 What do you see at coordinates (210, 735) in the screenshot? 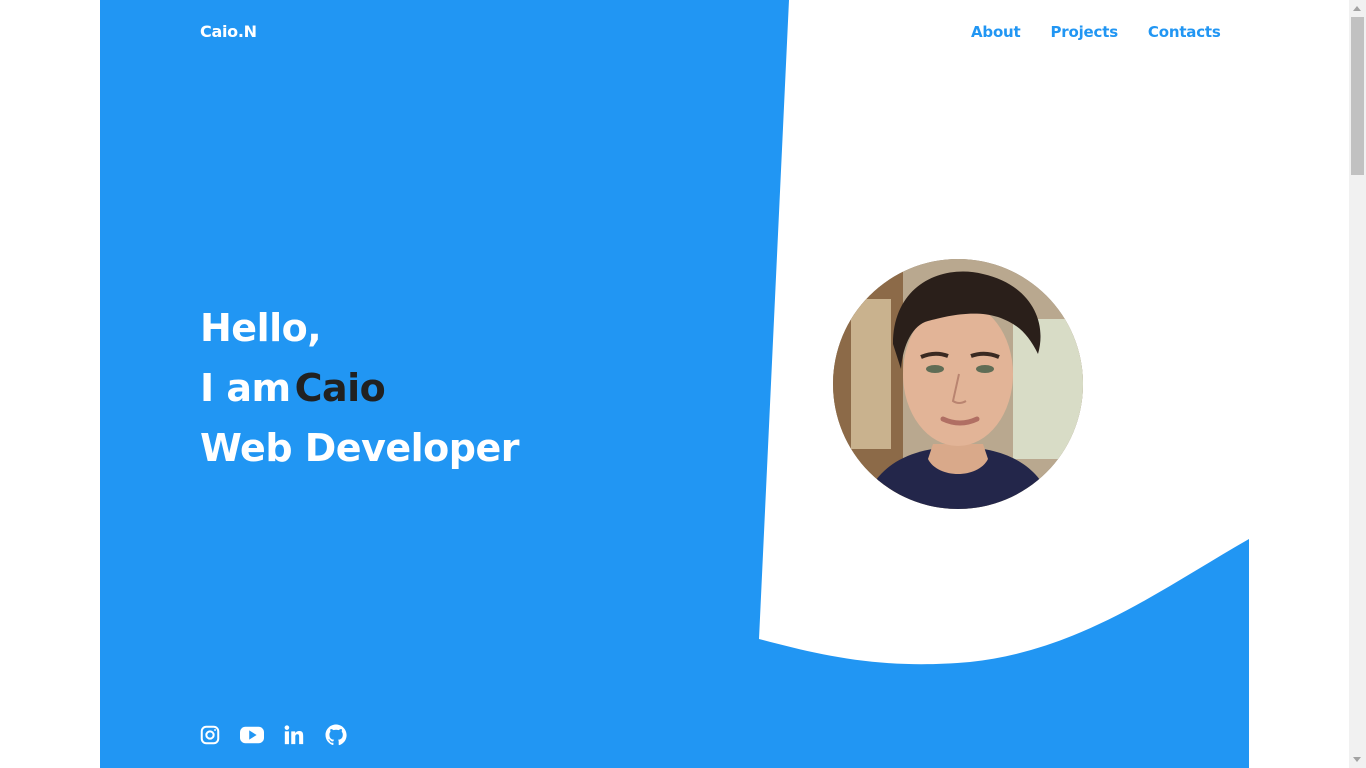
I see `instagram-icon` at bounding box center [210, 735].